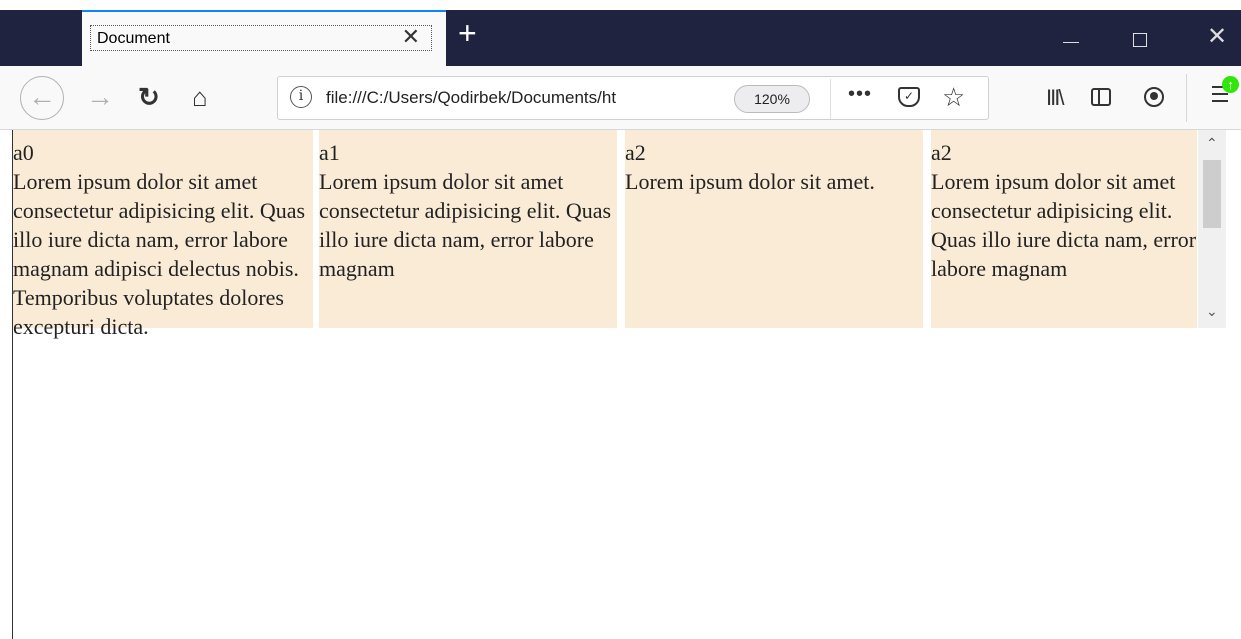  What do you see at coordinates (200, 97) in the screenshot?
I see `home-icon: ⌂` at bounding box center [200, 97].